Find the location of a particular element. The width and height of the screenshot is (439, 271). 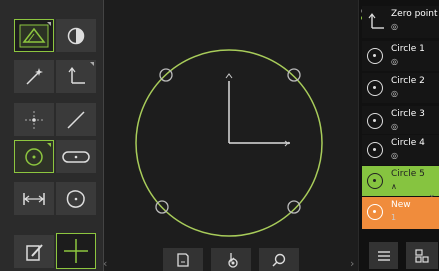

coordinate-system-tool is located at coordinates (76, 76).